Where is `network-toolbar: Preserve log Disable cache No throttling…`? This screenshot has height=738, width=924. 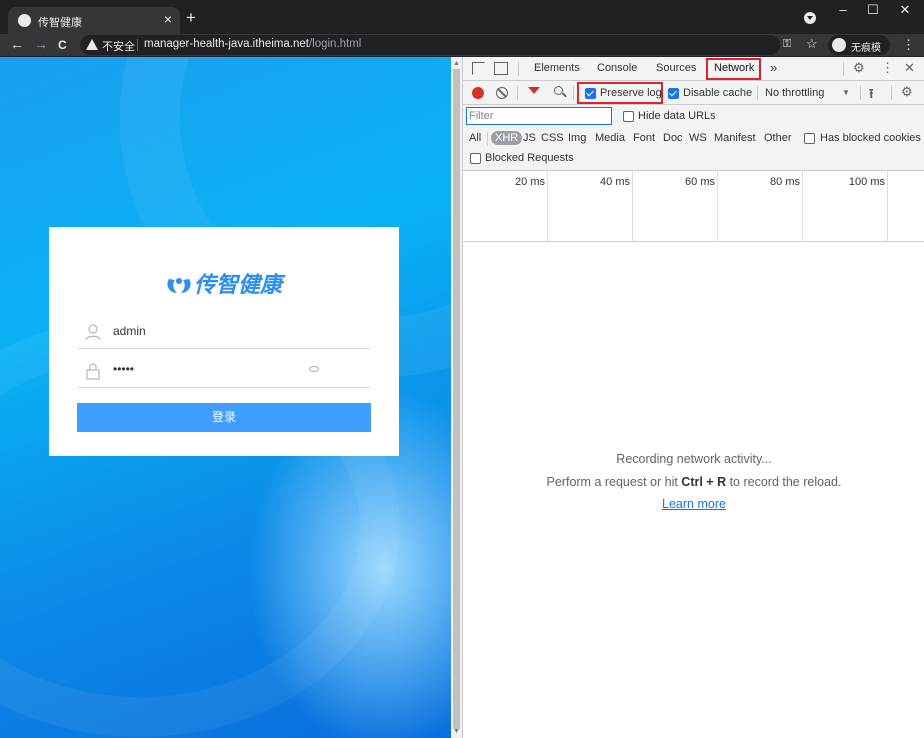
network-toolbar: Preserve log Disable cache No throttling… is located at coordinates (693, 93).